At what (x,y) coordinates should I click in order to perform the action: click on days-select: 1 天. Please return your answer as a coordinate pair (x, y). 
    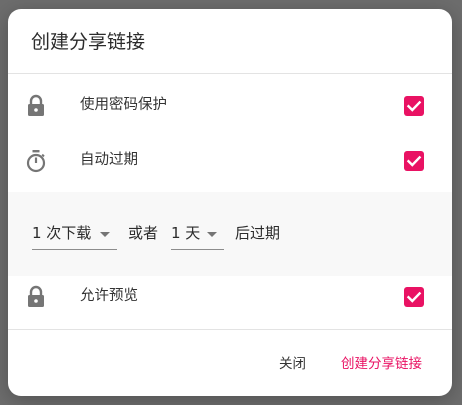
    Looking at the image, I should click on (197, 235).